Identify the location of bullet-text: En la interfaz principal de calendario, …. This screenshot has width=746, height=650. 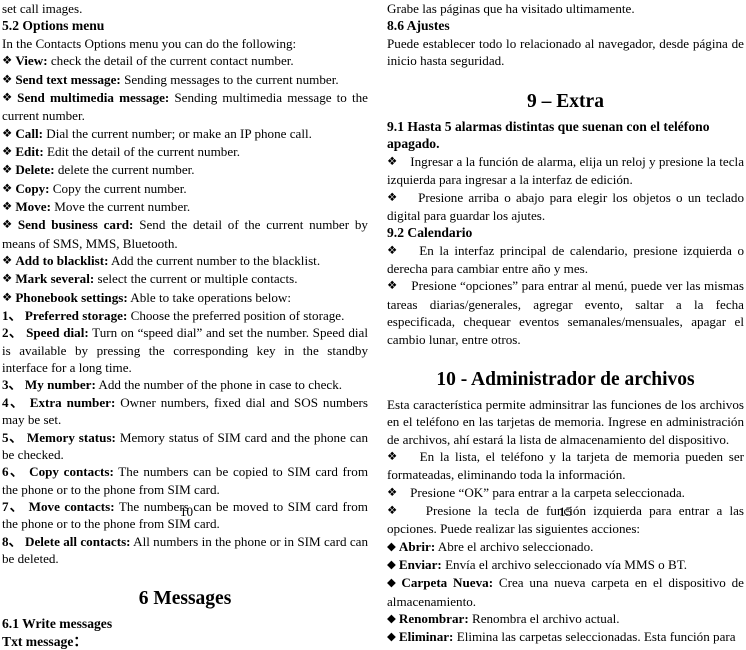
(565, 259).